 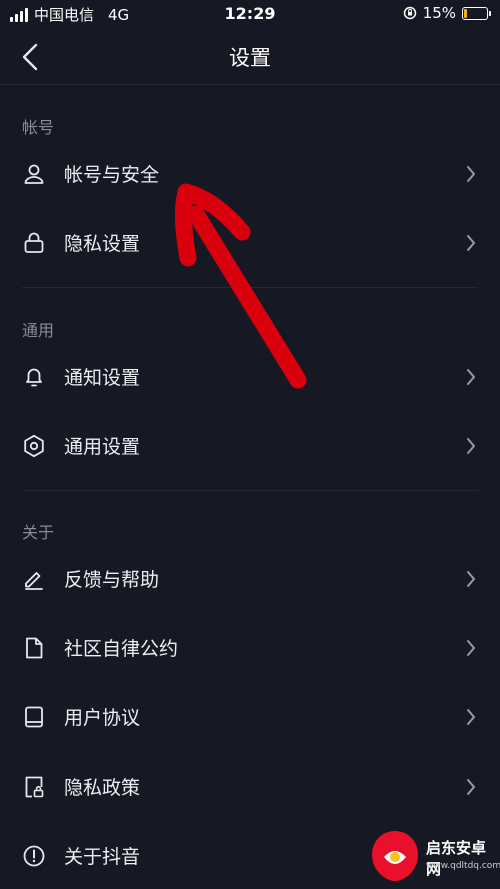 I want to click on status-bar: 中国电信 4G 12:29 15%, so click(x=250, y=14).